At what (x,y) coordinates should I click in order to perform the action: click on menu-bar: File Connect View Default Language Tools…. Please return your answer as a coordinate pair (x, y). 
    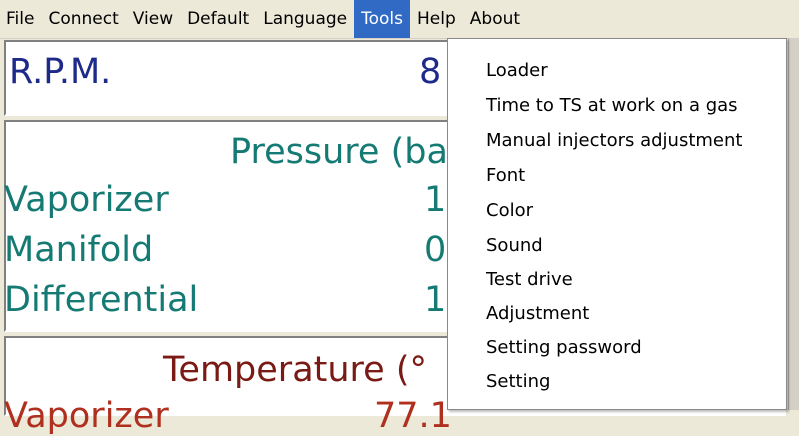
    Looking at the image, I should click on (399, 19).